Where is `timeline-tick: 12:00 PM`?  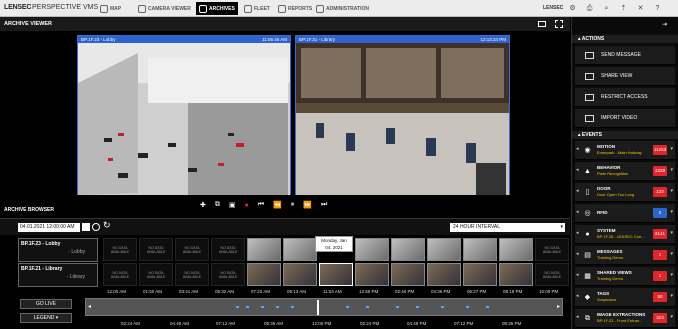 timeline-tick: 12:00 PM is located at coordinates (322, 323).